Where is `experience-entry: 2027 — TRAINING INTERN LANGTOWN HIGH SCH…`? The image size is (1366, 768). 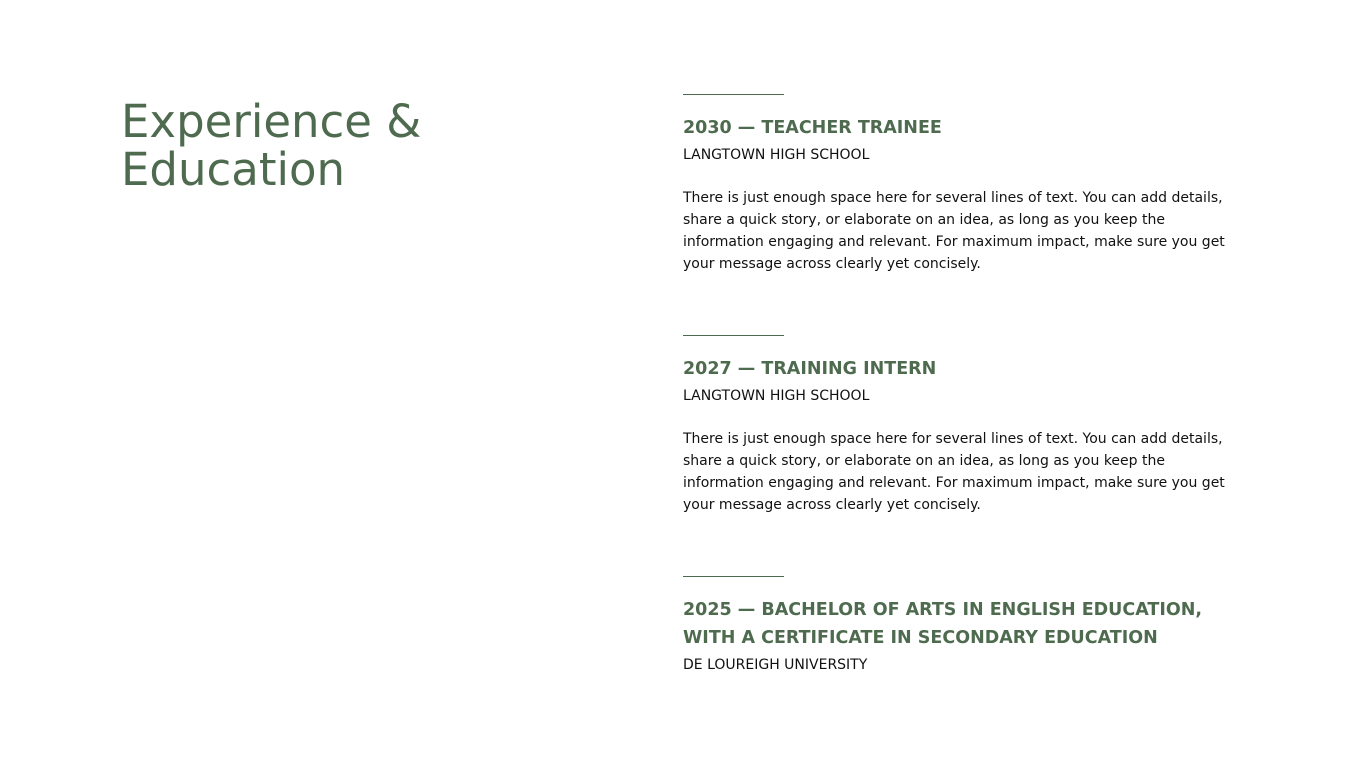
experience-entry: 2027 — TRAINING INTERN LANGTOWN HIGH SCH… is located at coordinates (963, 425).